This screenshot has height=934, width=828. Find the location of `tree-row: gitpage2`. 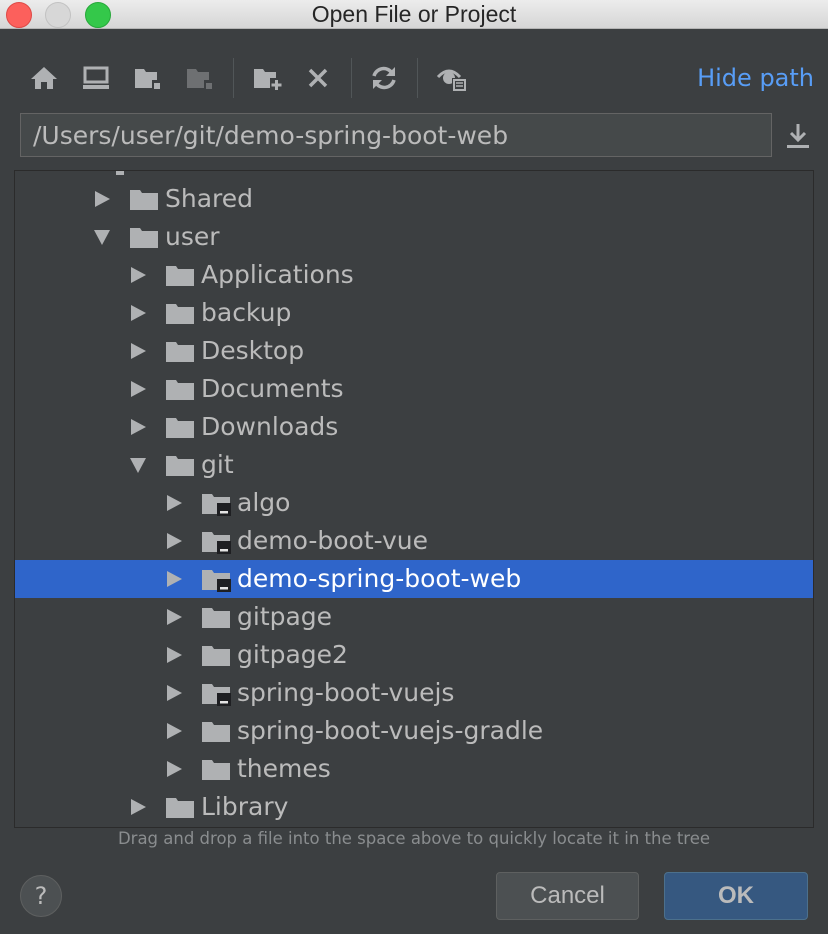

tree-row: gitpage2 is located at coordinates (414, 655).